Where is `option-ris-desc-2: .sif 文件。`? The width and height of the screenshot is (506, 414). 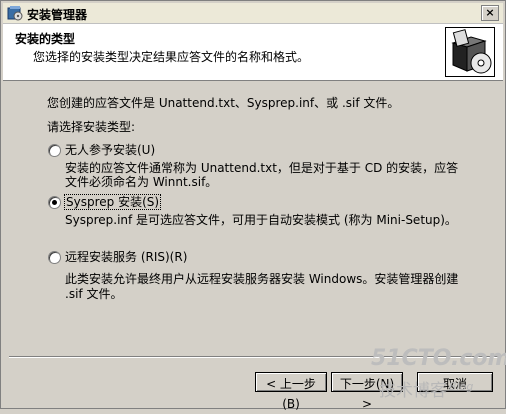 option-ris-desc-2: .sif 文件。 is located at coordinates (94, 294).